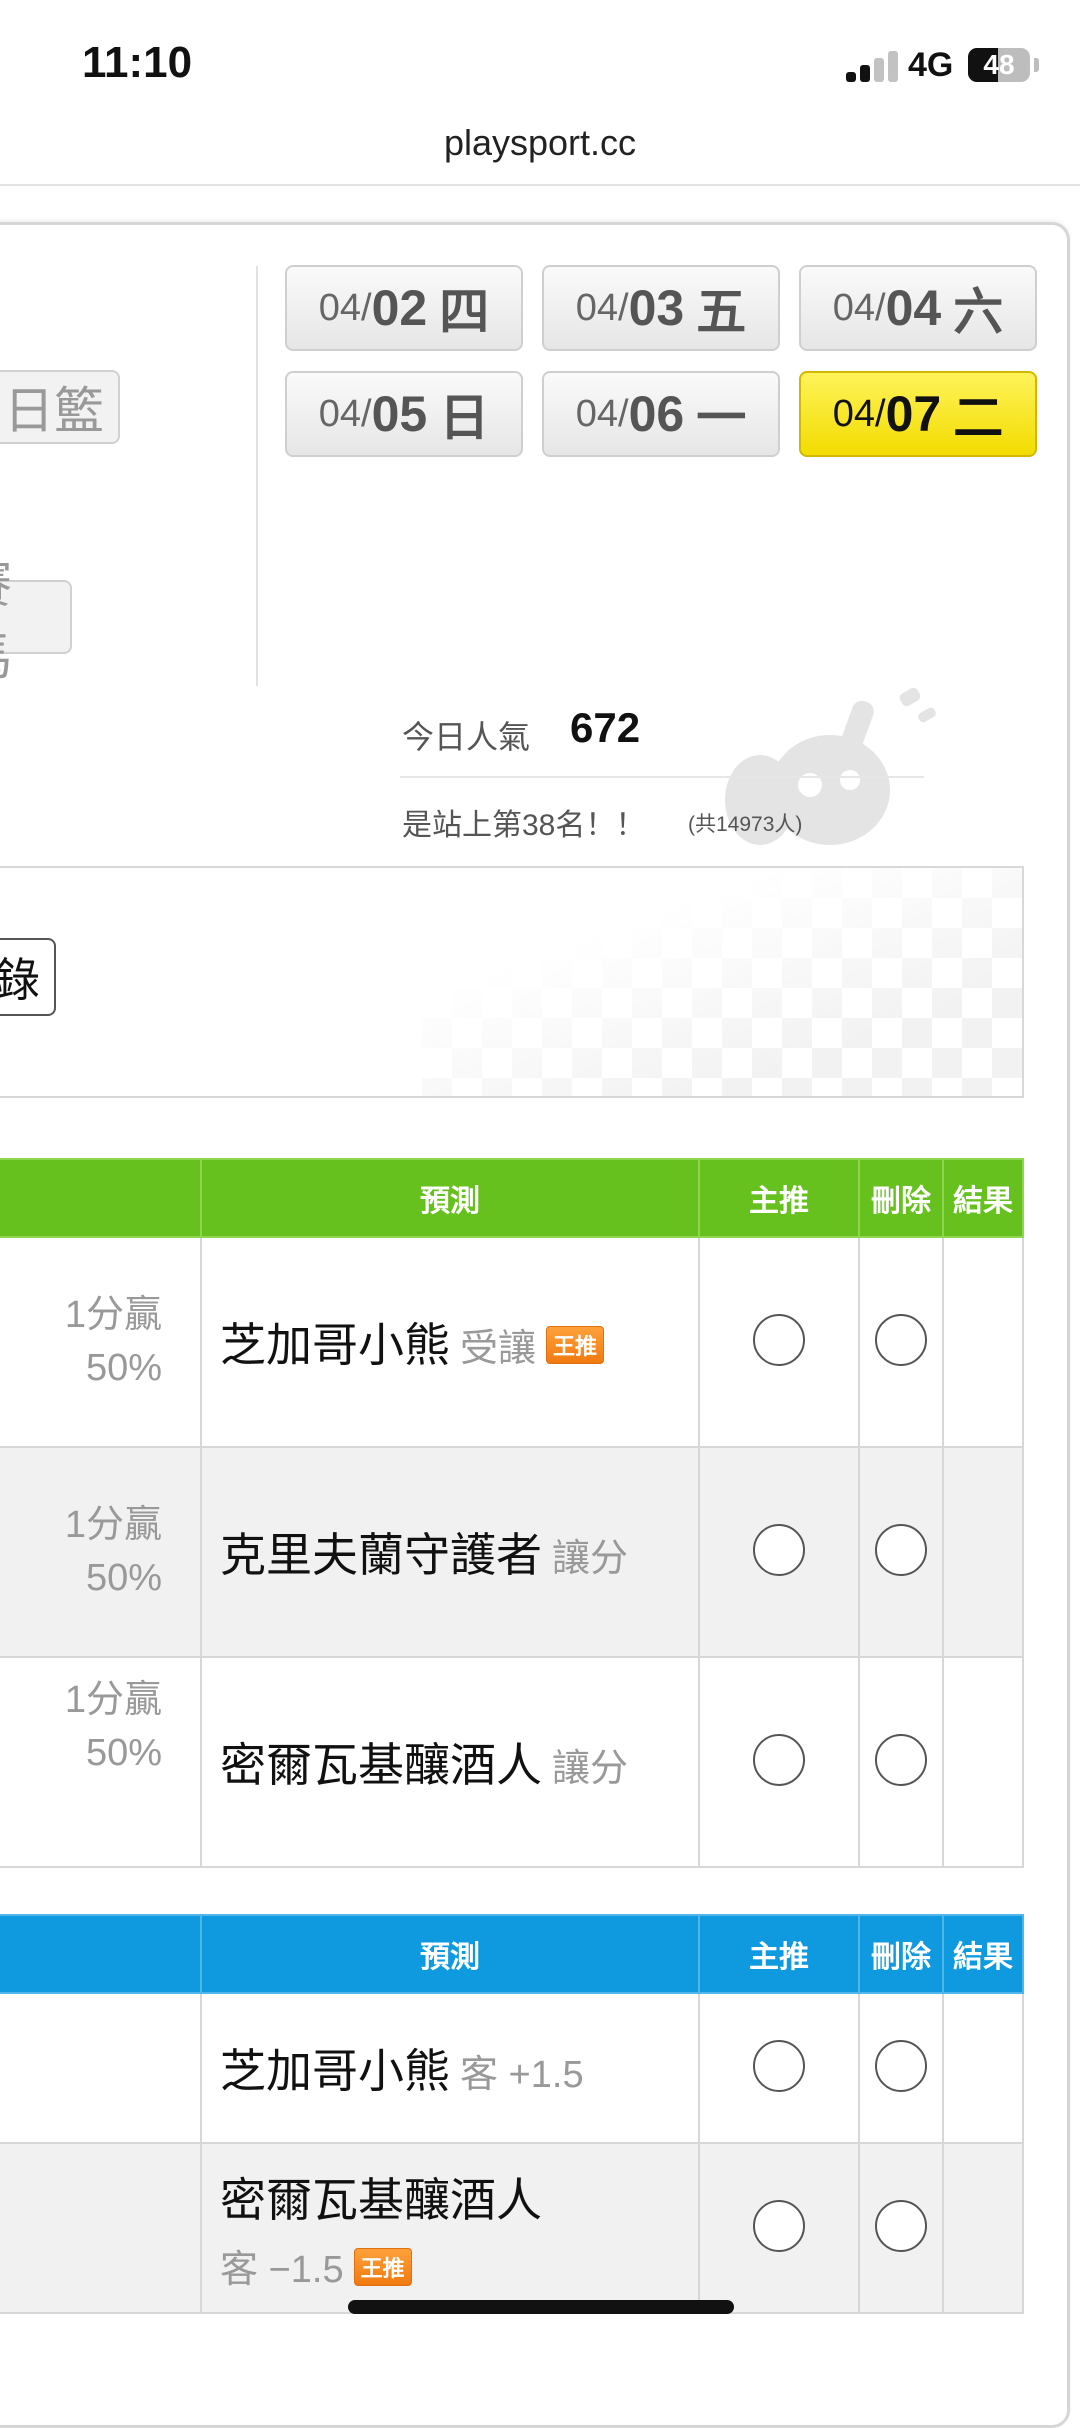 The image size is (1080, 2428). I want to click on prediction-cell: 密爾瓦基釀酒人 讓分, so click(450, 1762).